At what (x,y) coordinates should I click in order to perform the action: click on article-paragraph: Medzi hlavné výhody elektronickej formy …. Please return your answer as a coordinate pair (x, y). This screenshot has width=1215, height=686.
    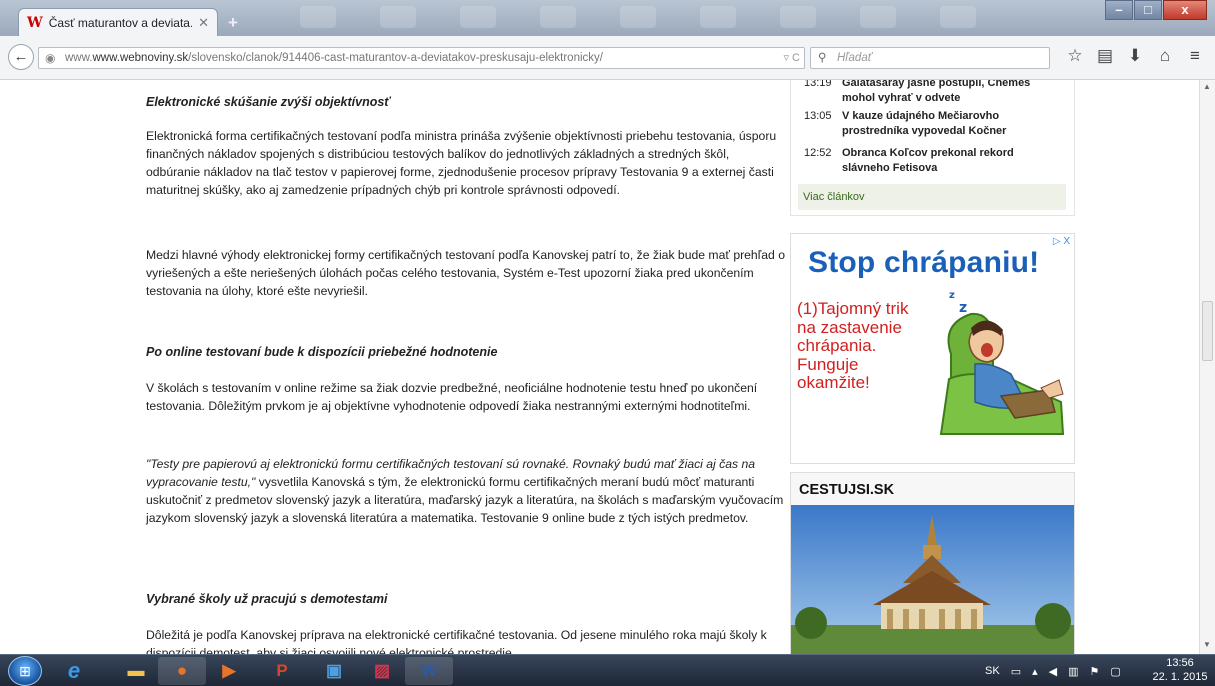
    Looking at the image, I should click on (465, 273).